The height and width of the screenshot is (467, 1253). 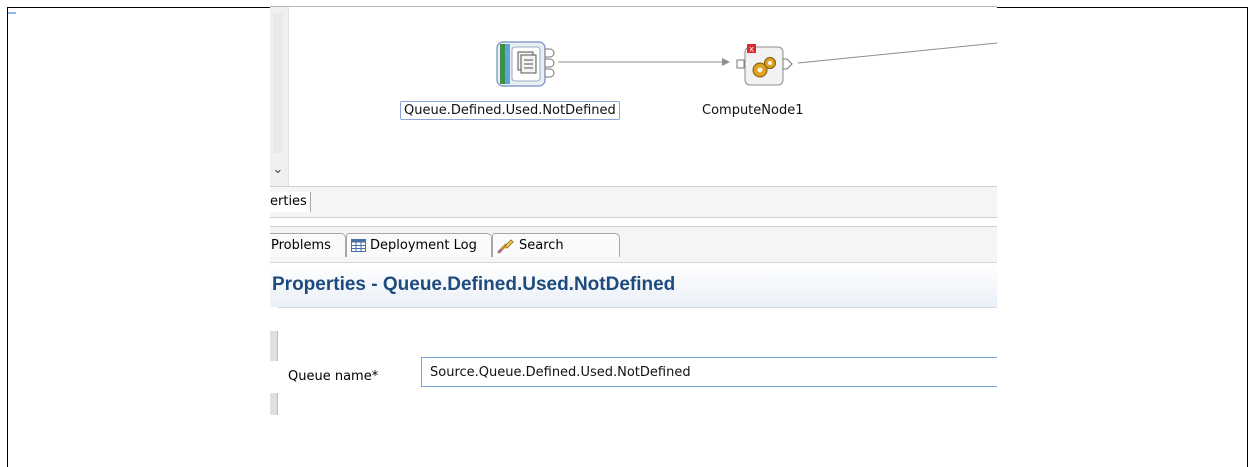 I want to click on node-label-mq-input: Queue.Defined.Used.NotDefined, so click(x=510, y=110).